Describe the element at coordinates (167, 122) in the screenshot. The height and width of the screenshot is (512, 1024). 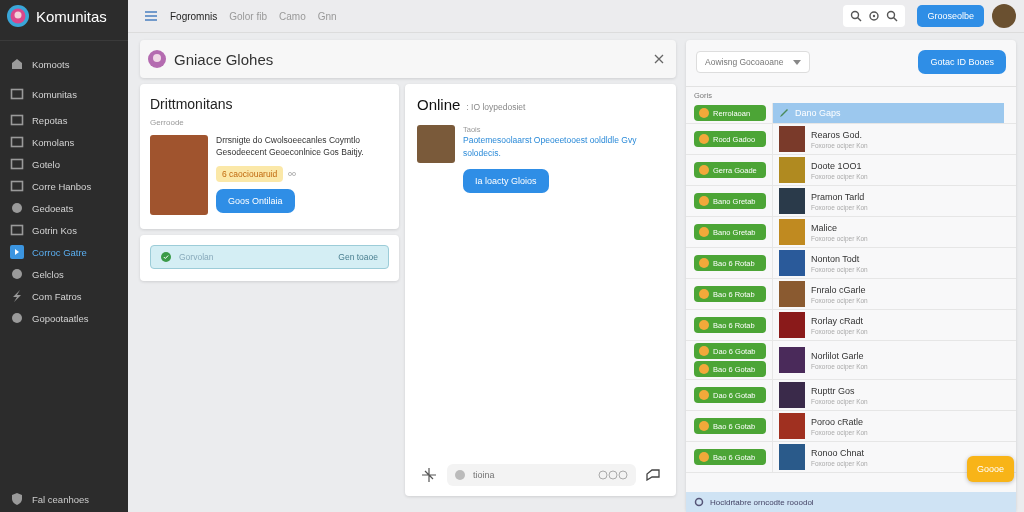
I see `card-subtitle: Gerroode` at that location.